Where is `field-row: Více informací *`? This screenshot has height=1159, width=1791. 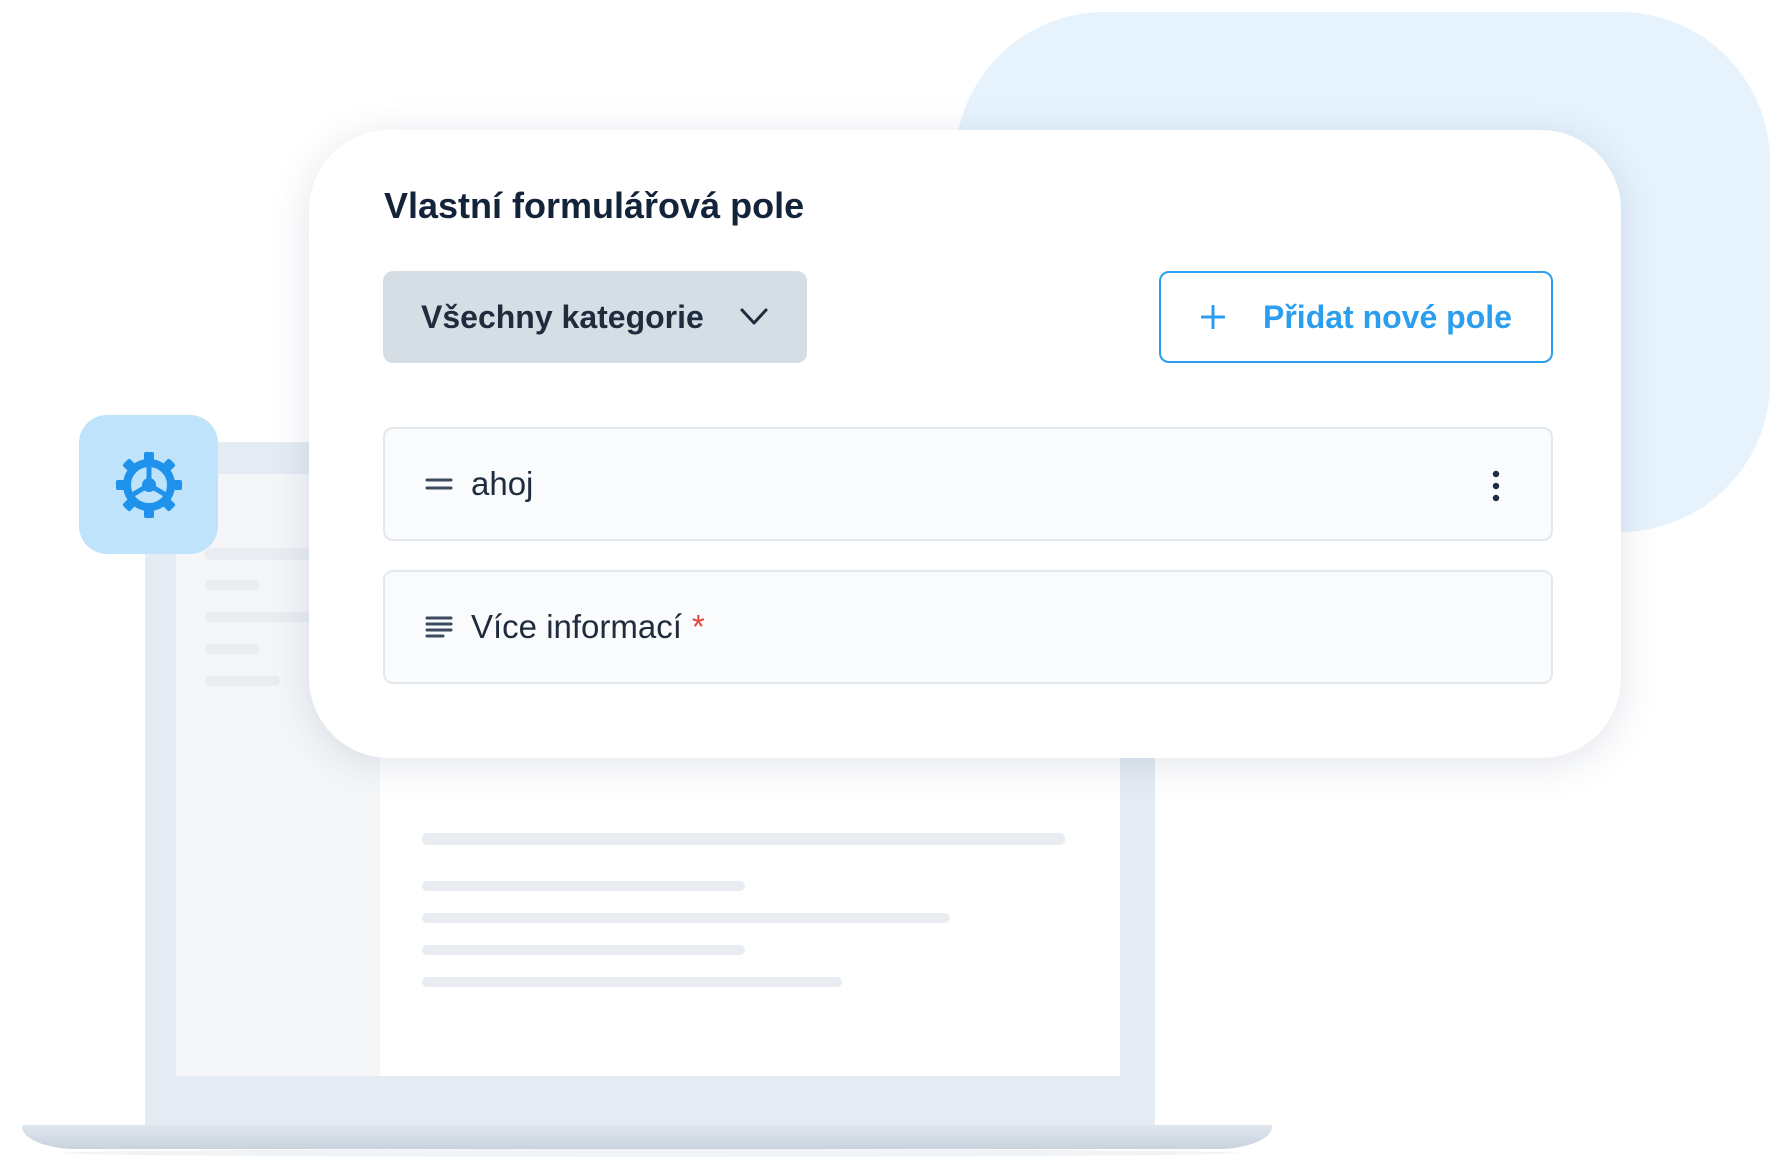 field-row: Více informací * is located at coordinates (968, 627).